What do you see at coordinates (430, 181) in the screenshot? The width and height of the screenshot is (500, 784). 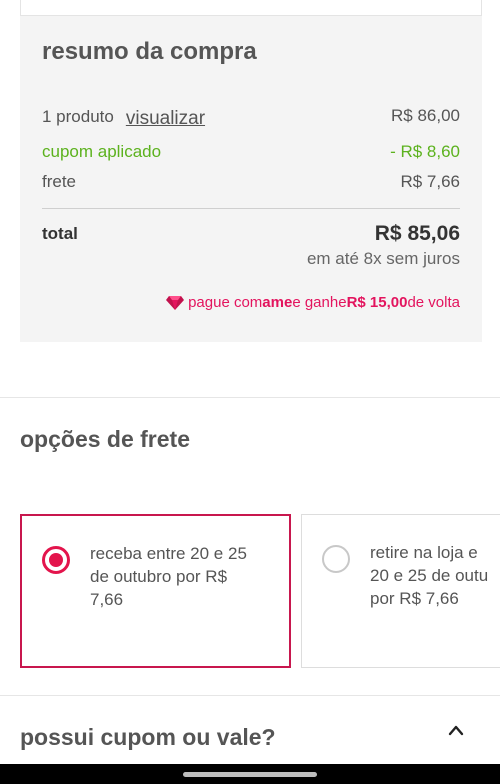 I see `shipping-value: R$ 7,66` at bounding box center [430, 181].